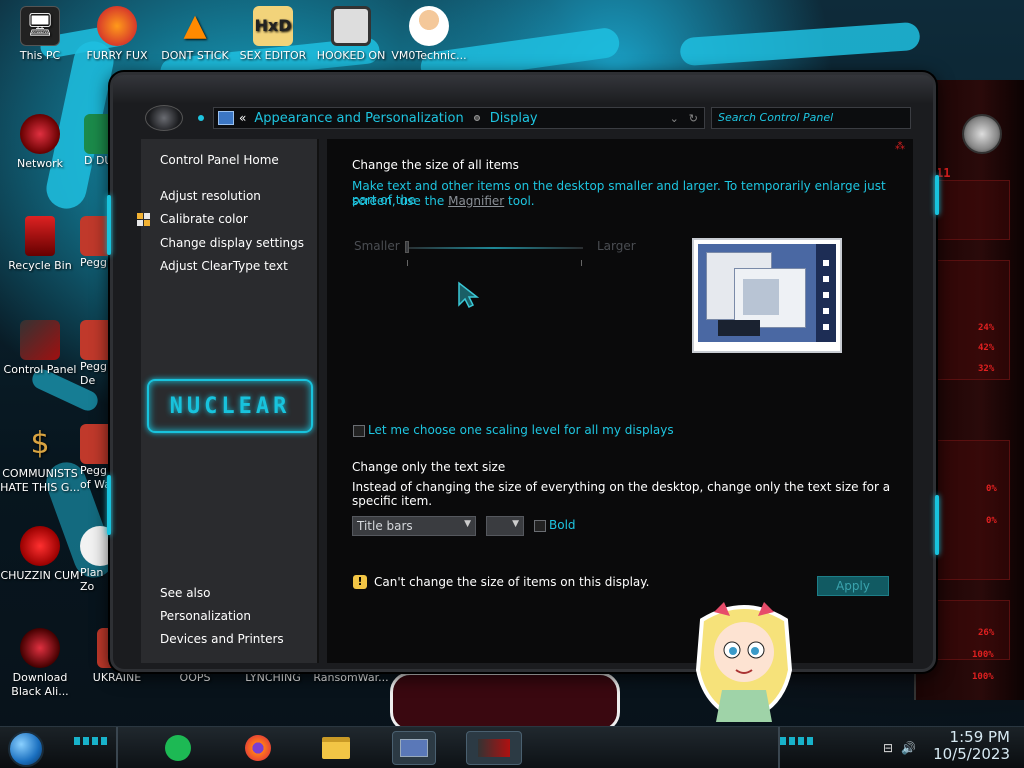 This screenshot has width=1024, height=768. I want to click on preview-menu, so click(739, 328).